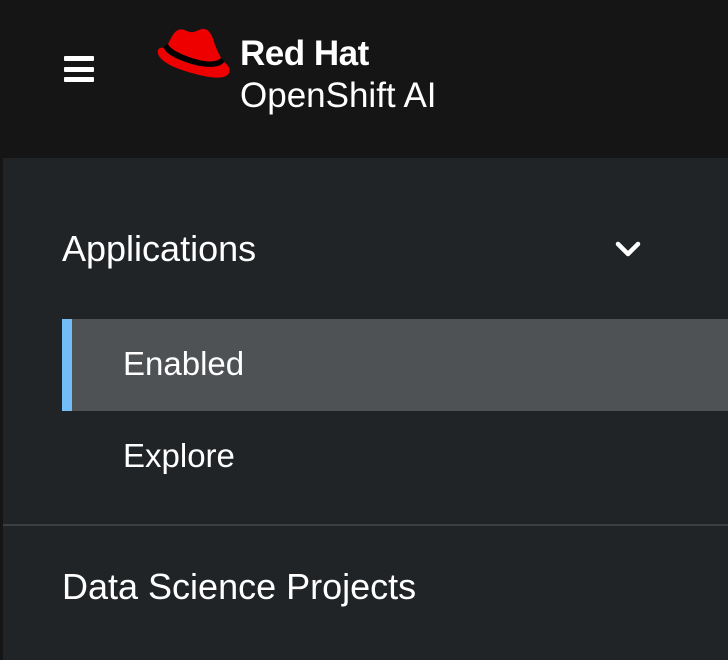  Describe the element at coordinates (184, 363) in the screenshot. I see `nav-item-label: Enabled` at that location.